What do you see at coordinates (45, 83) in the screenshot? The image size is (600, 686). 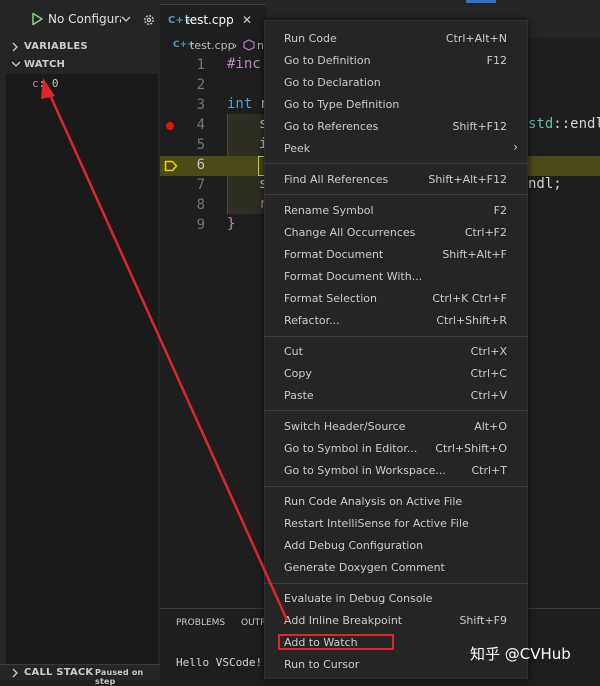 I see `watch-item: c: 0` at bounding box center [45, 83].